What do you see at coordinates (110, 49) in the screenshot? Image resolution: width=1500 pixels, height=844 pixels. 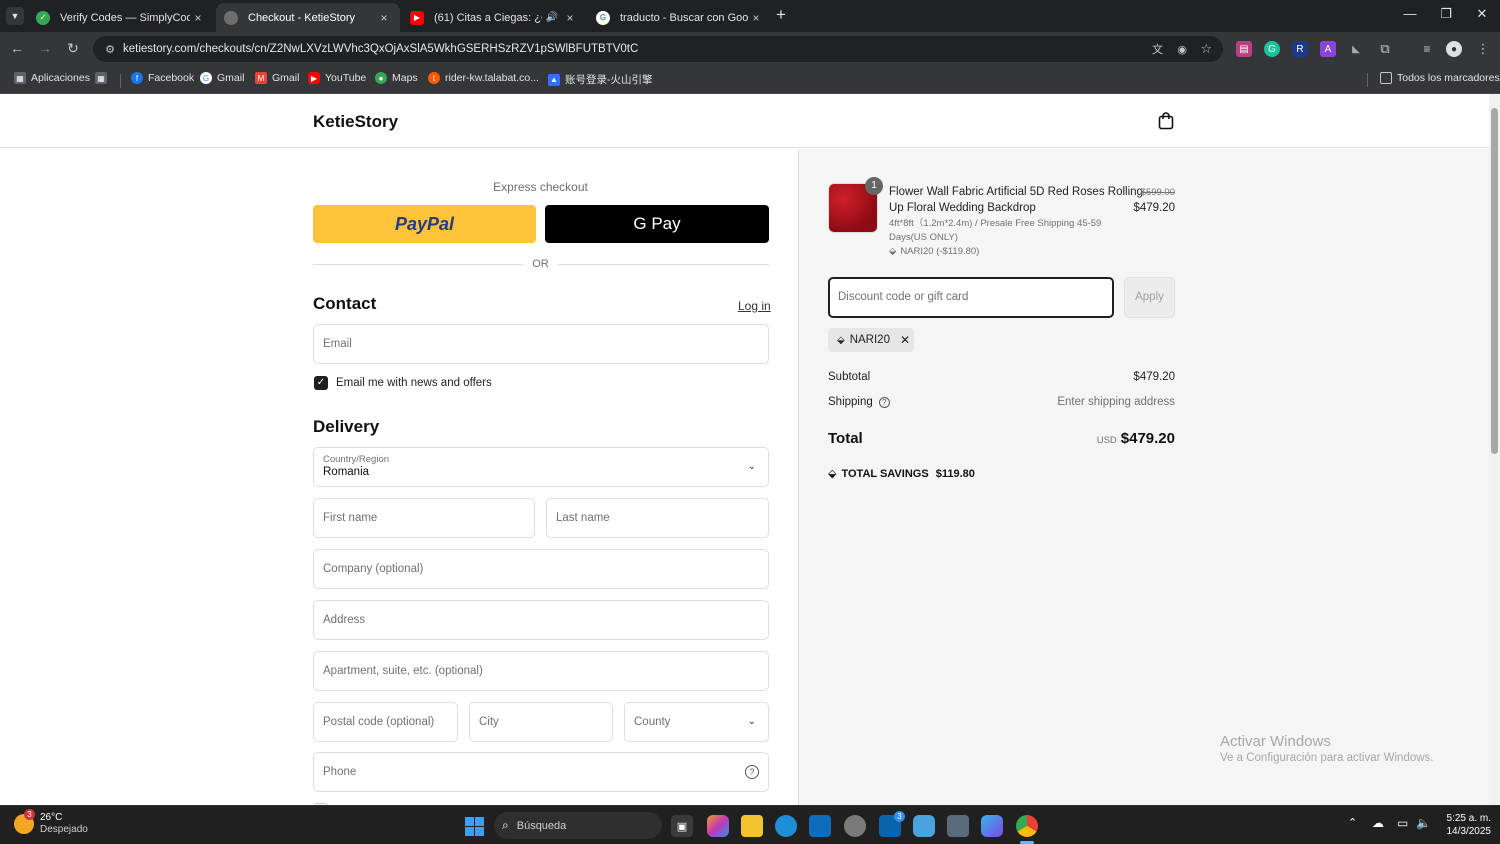 I see `site-info-icon: ⚙` at bounding box center [110, 49].